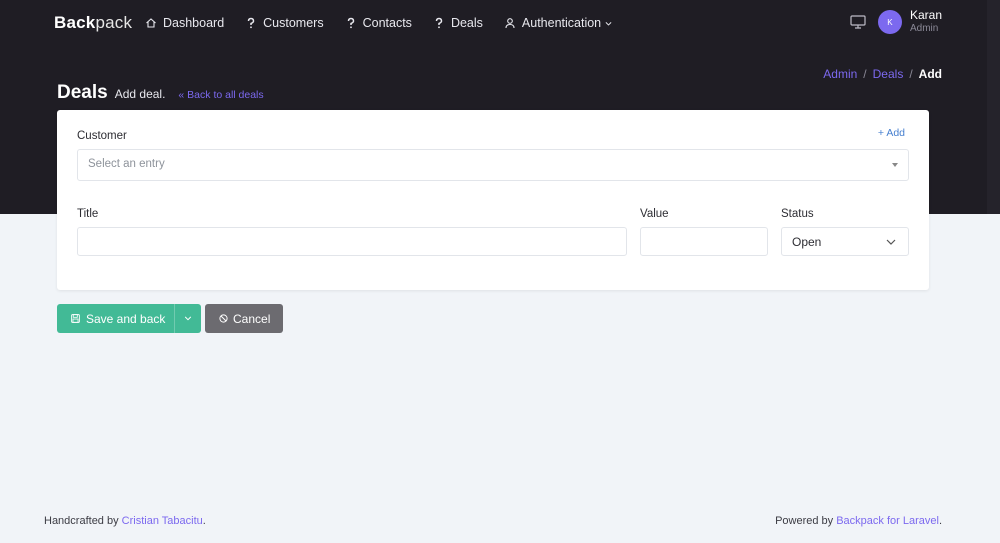 This screenshot has height=543, width=1000. What do you see at coordinates (887, 521) in the screenshot?
I see `backpack-link: Backpack for Laravel` at bounding box center [887, 521].